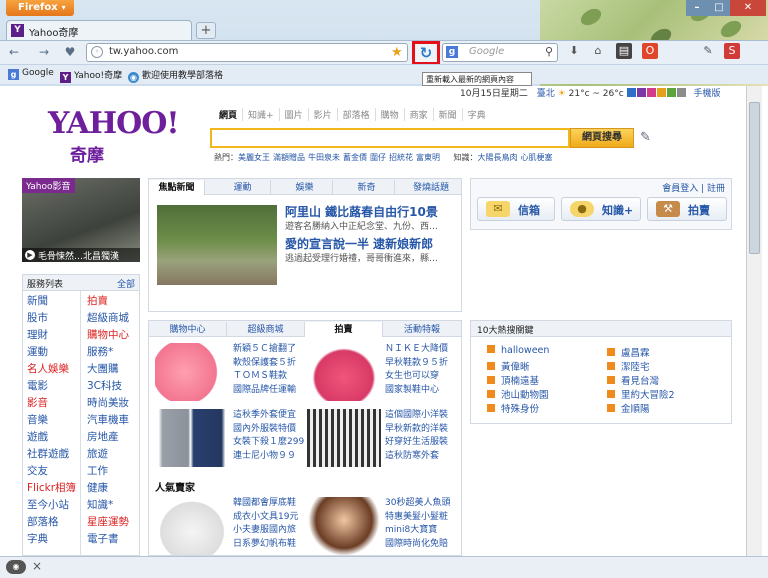  What do you see at coordinates (111, 403) in the screenshot?
I see `service-link: 時尚美妝` at bounding box center [111, 403].